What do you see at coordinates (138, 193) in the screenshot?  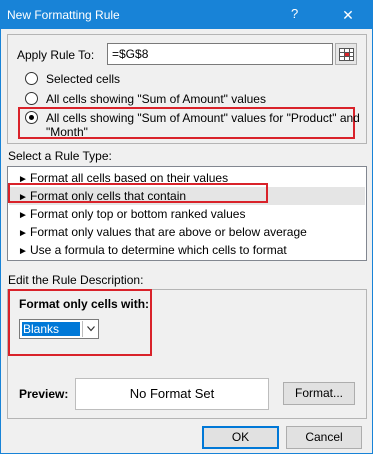 I see `highlight-box-rule-type` at bounding box center [138, 193].